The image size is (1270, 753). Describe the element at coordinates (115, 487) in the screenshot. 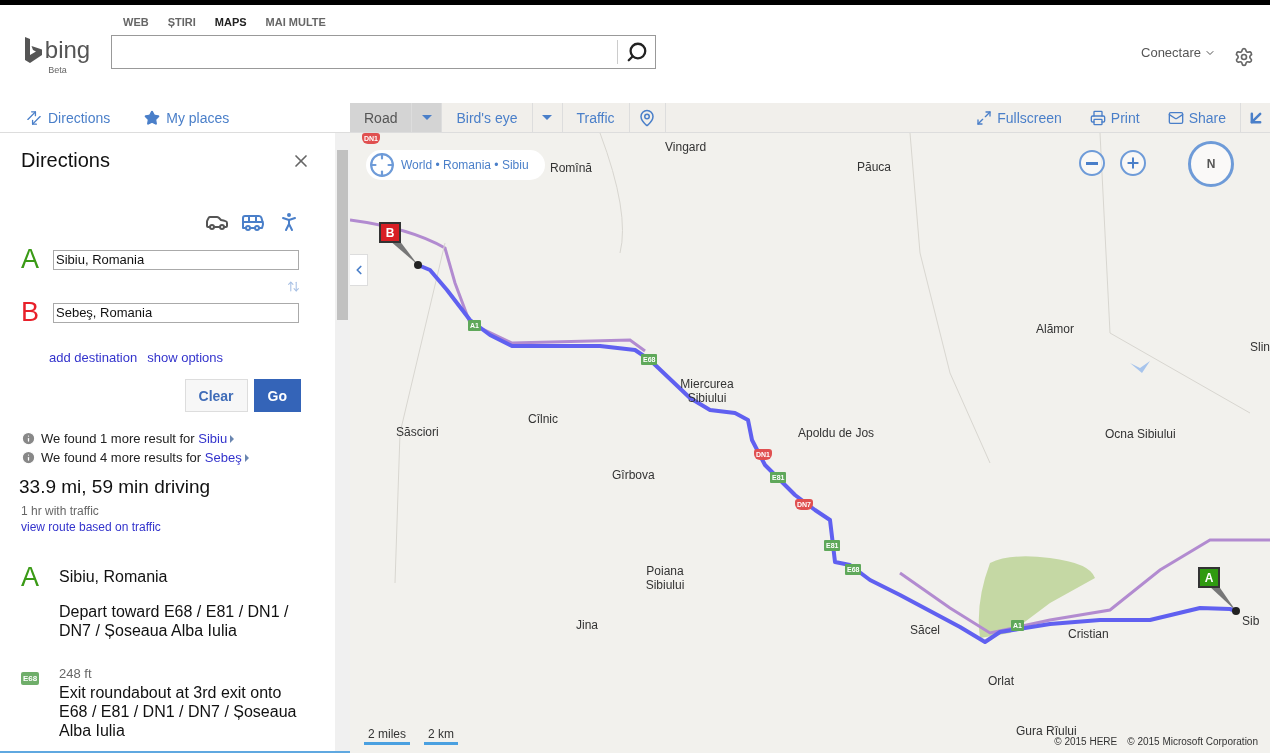

I see `route-summary: 33.9 mi, 59 min driving` at that location.